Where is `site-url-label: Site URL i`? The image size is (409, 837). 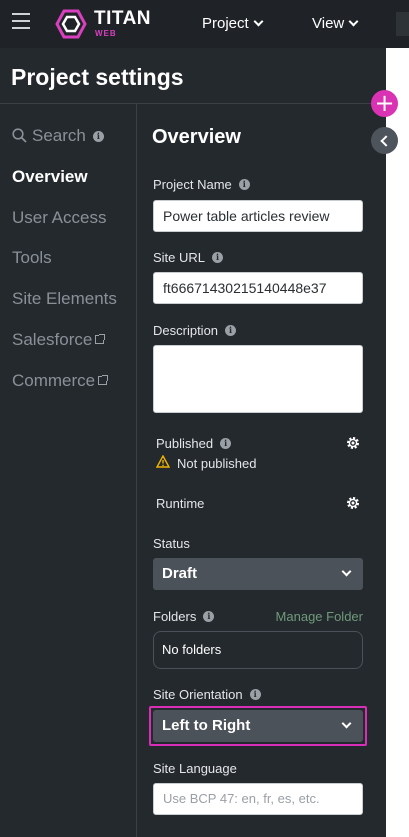 site-url-label: Site URL i is located at coordinates (188, 257).